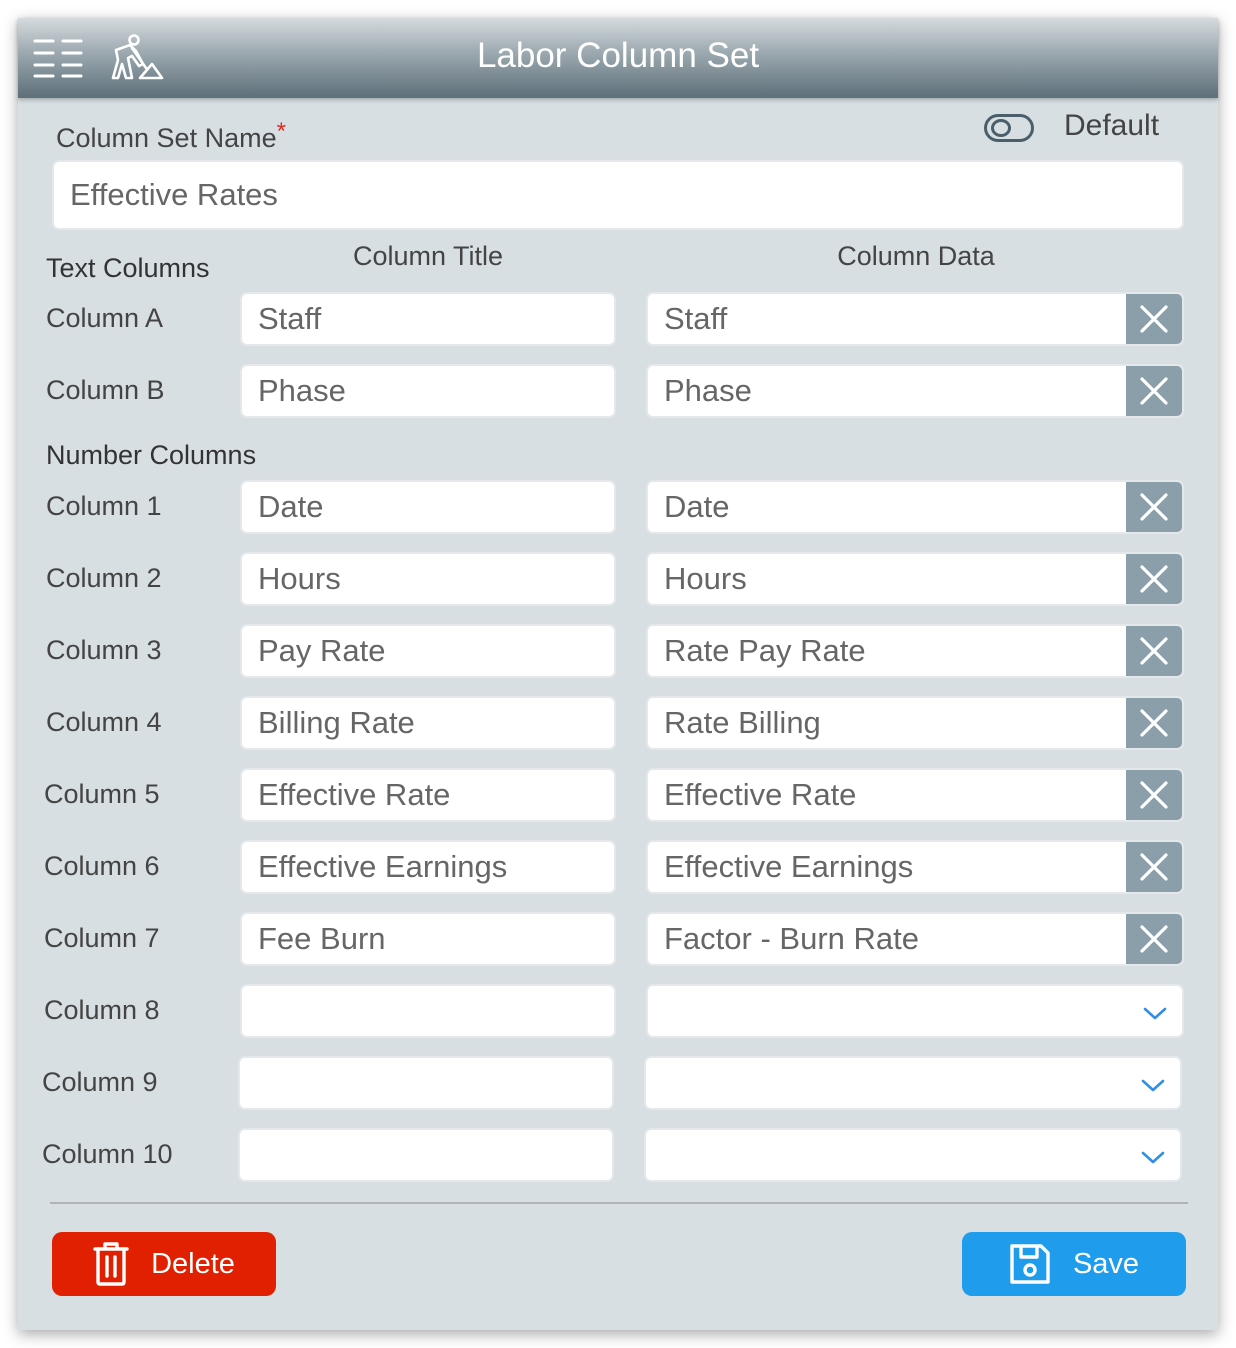 The height and width of the screenshot is (1348, 1236). Describe the element at coordinates (102, 866) in the screenshot. I see `row-label: Column 6` at that location.